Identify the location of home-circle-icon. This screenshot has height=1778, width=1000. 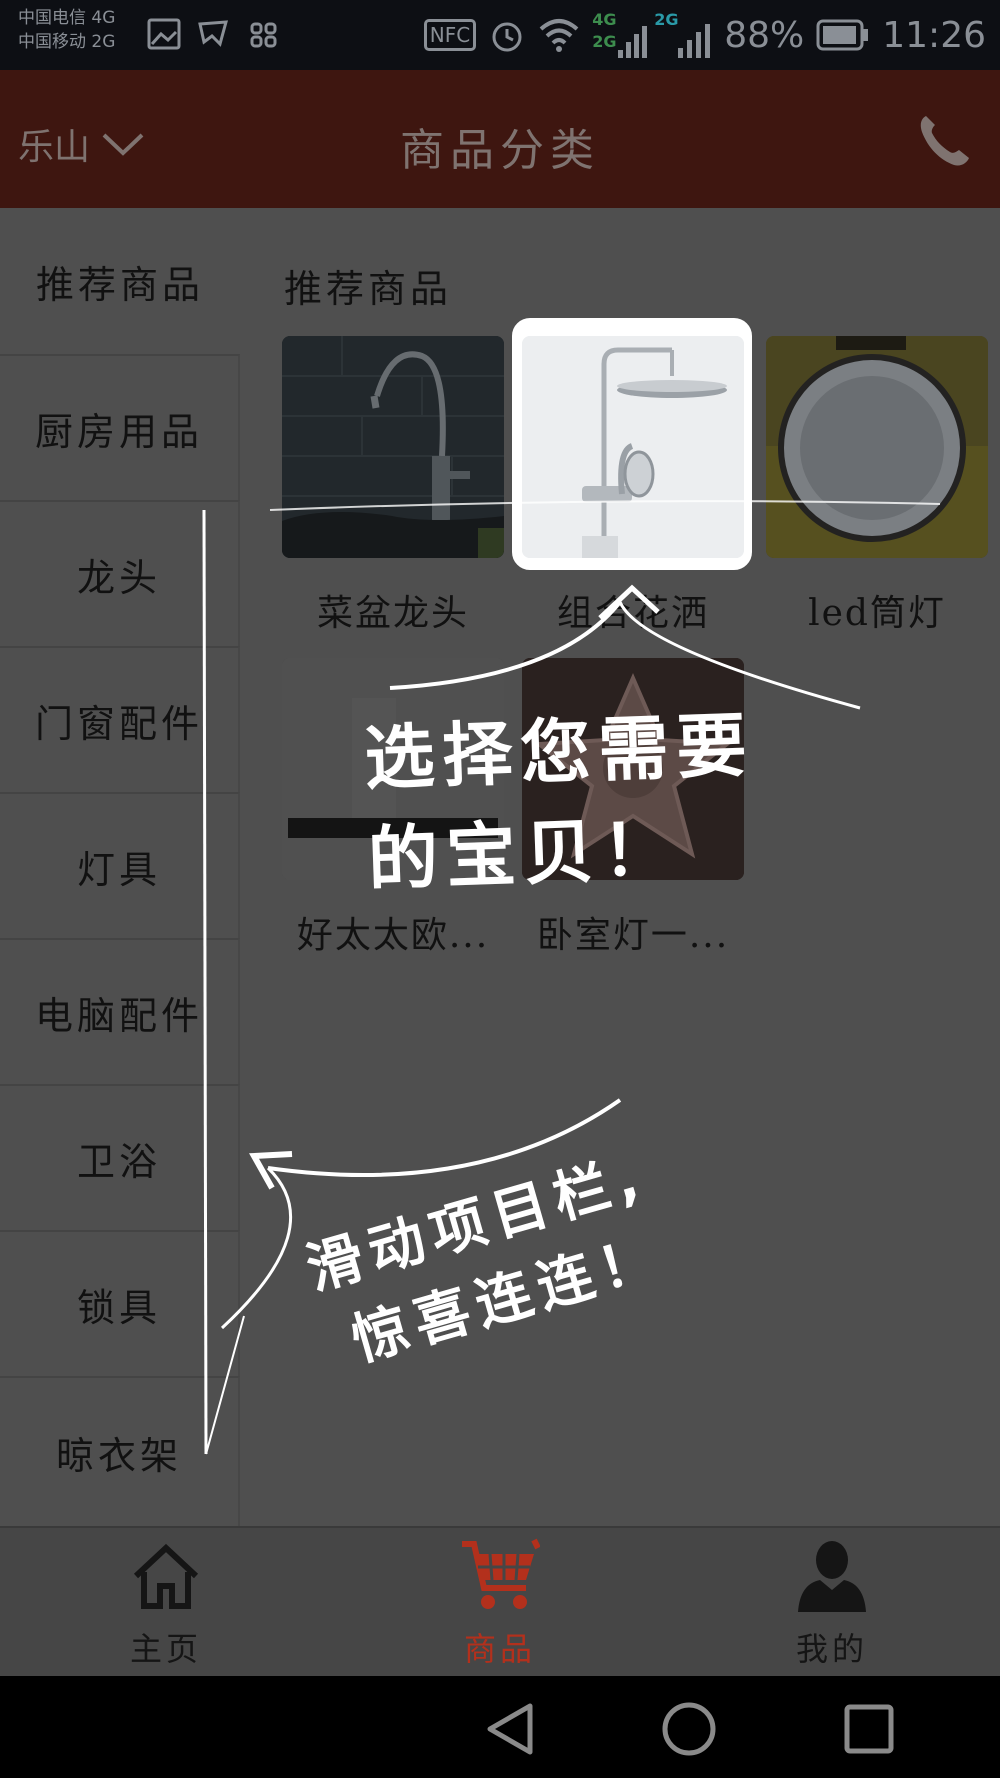
(689, 1729).